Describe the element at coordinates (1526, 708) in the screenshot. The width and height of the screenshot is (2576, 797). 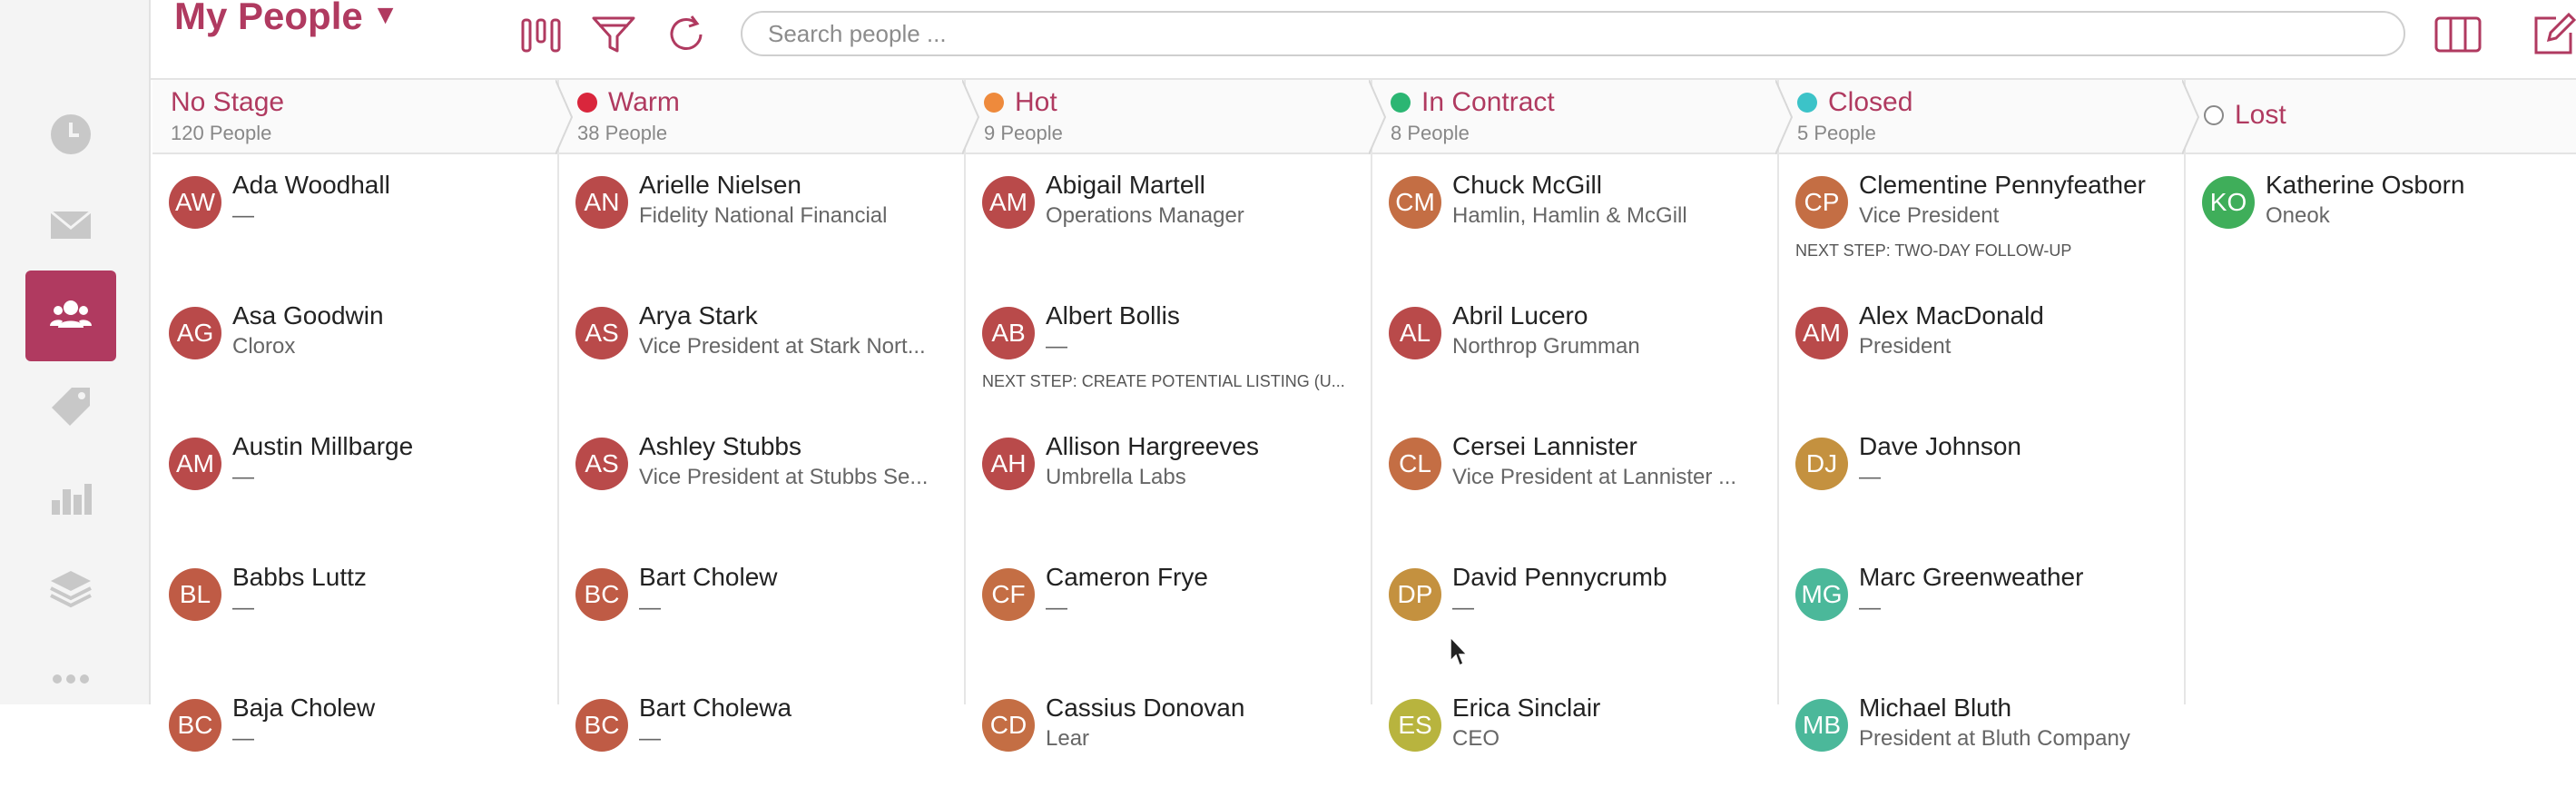
I see `person-name: Erica Sinclair` at that location.